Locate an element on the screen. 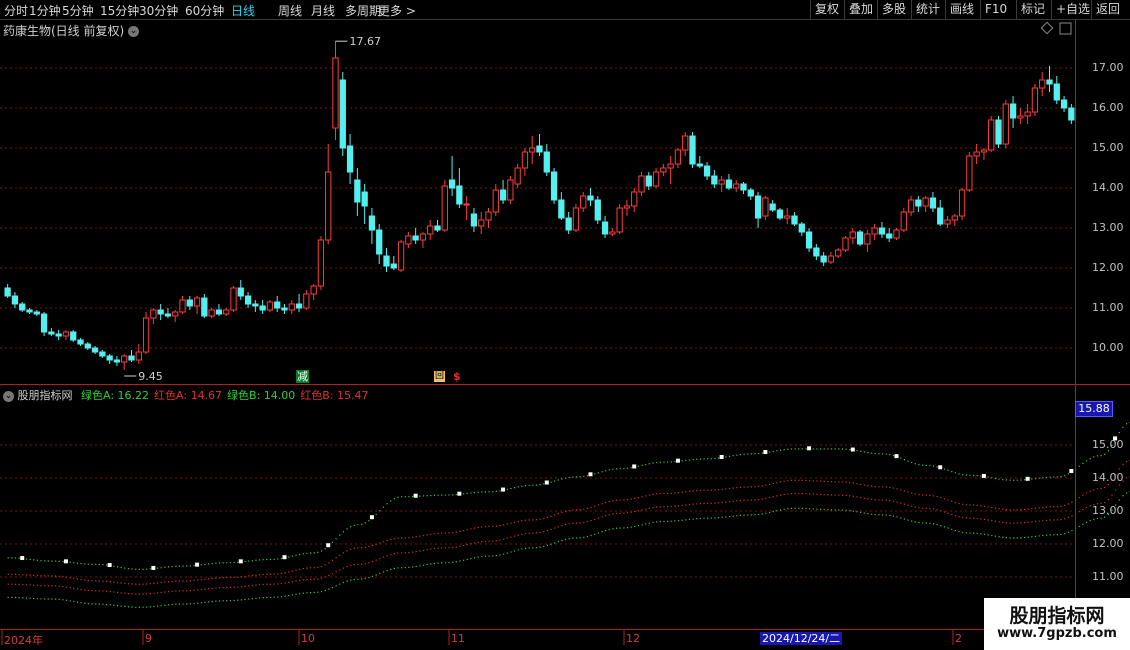 This screenshot has height=650, width=1130. toolbar-button: 返回 is located at coordinates (1110, 9).